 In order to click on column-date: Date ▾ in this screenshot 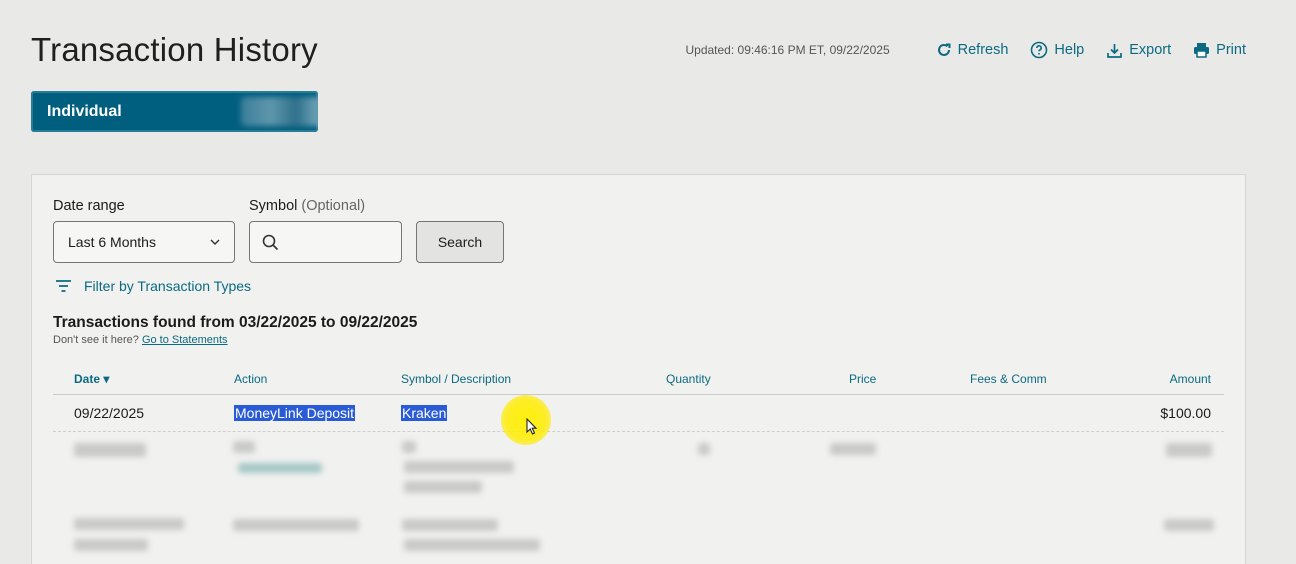, I will do `click(91, 379)`.